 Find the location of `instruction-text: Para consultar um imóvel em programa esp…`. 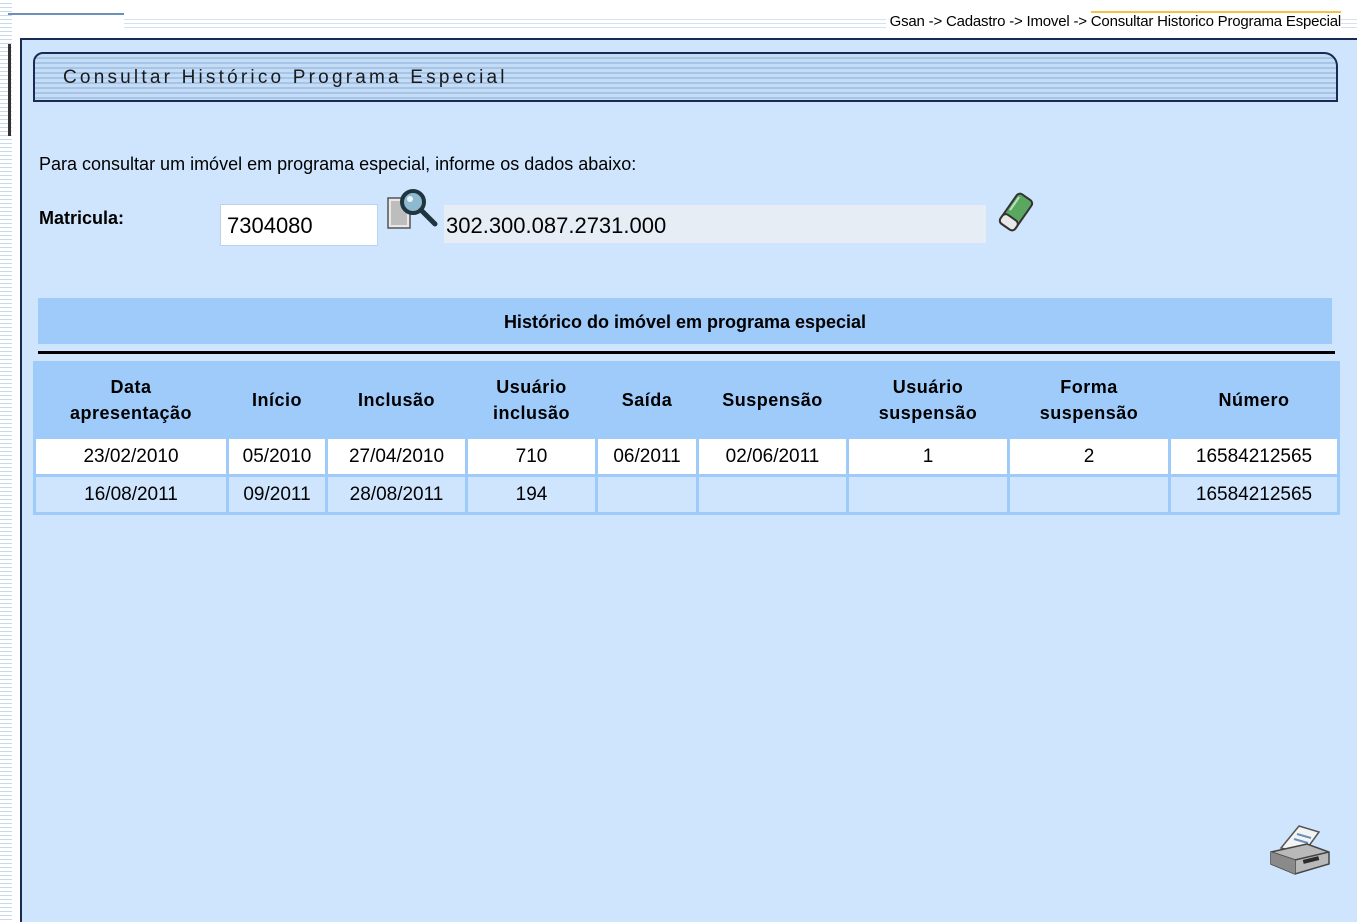

instruction-text: Para consultar um imóvel em programa esp… is located at coordinates (338, 164).